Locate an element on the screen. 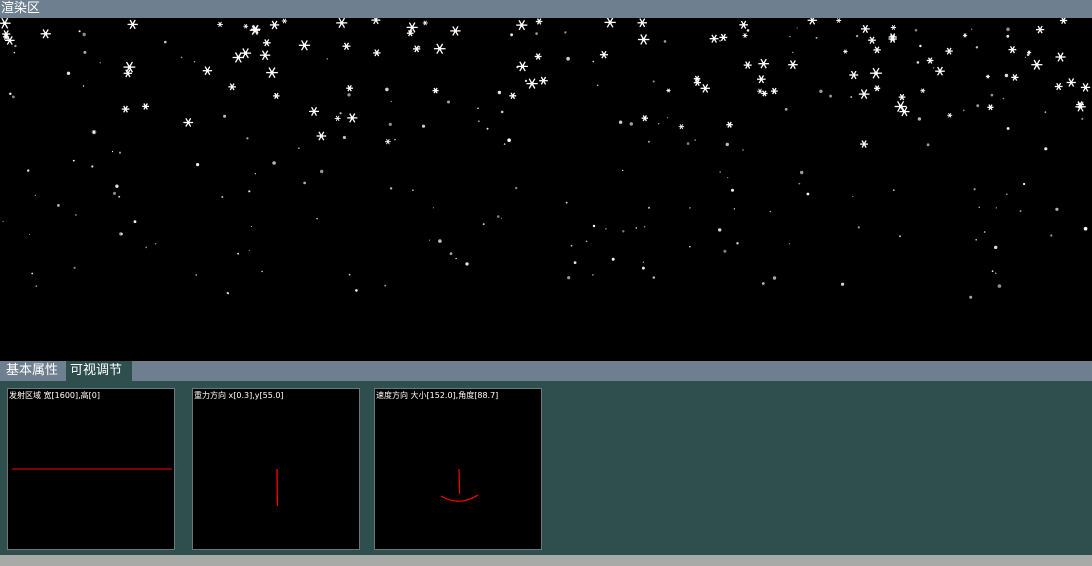  tab-basic-properties: 基本属性 is located at coordinates (34, 371).